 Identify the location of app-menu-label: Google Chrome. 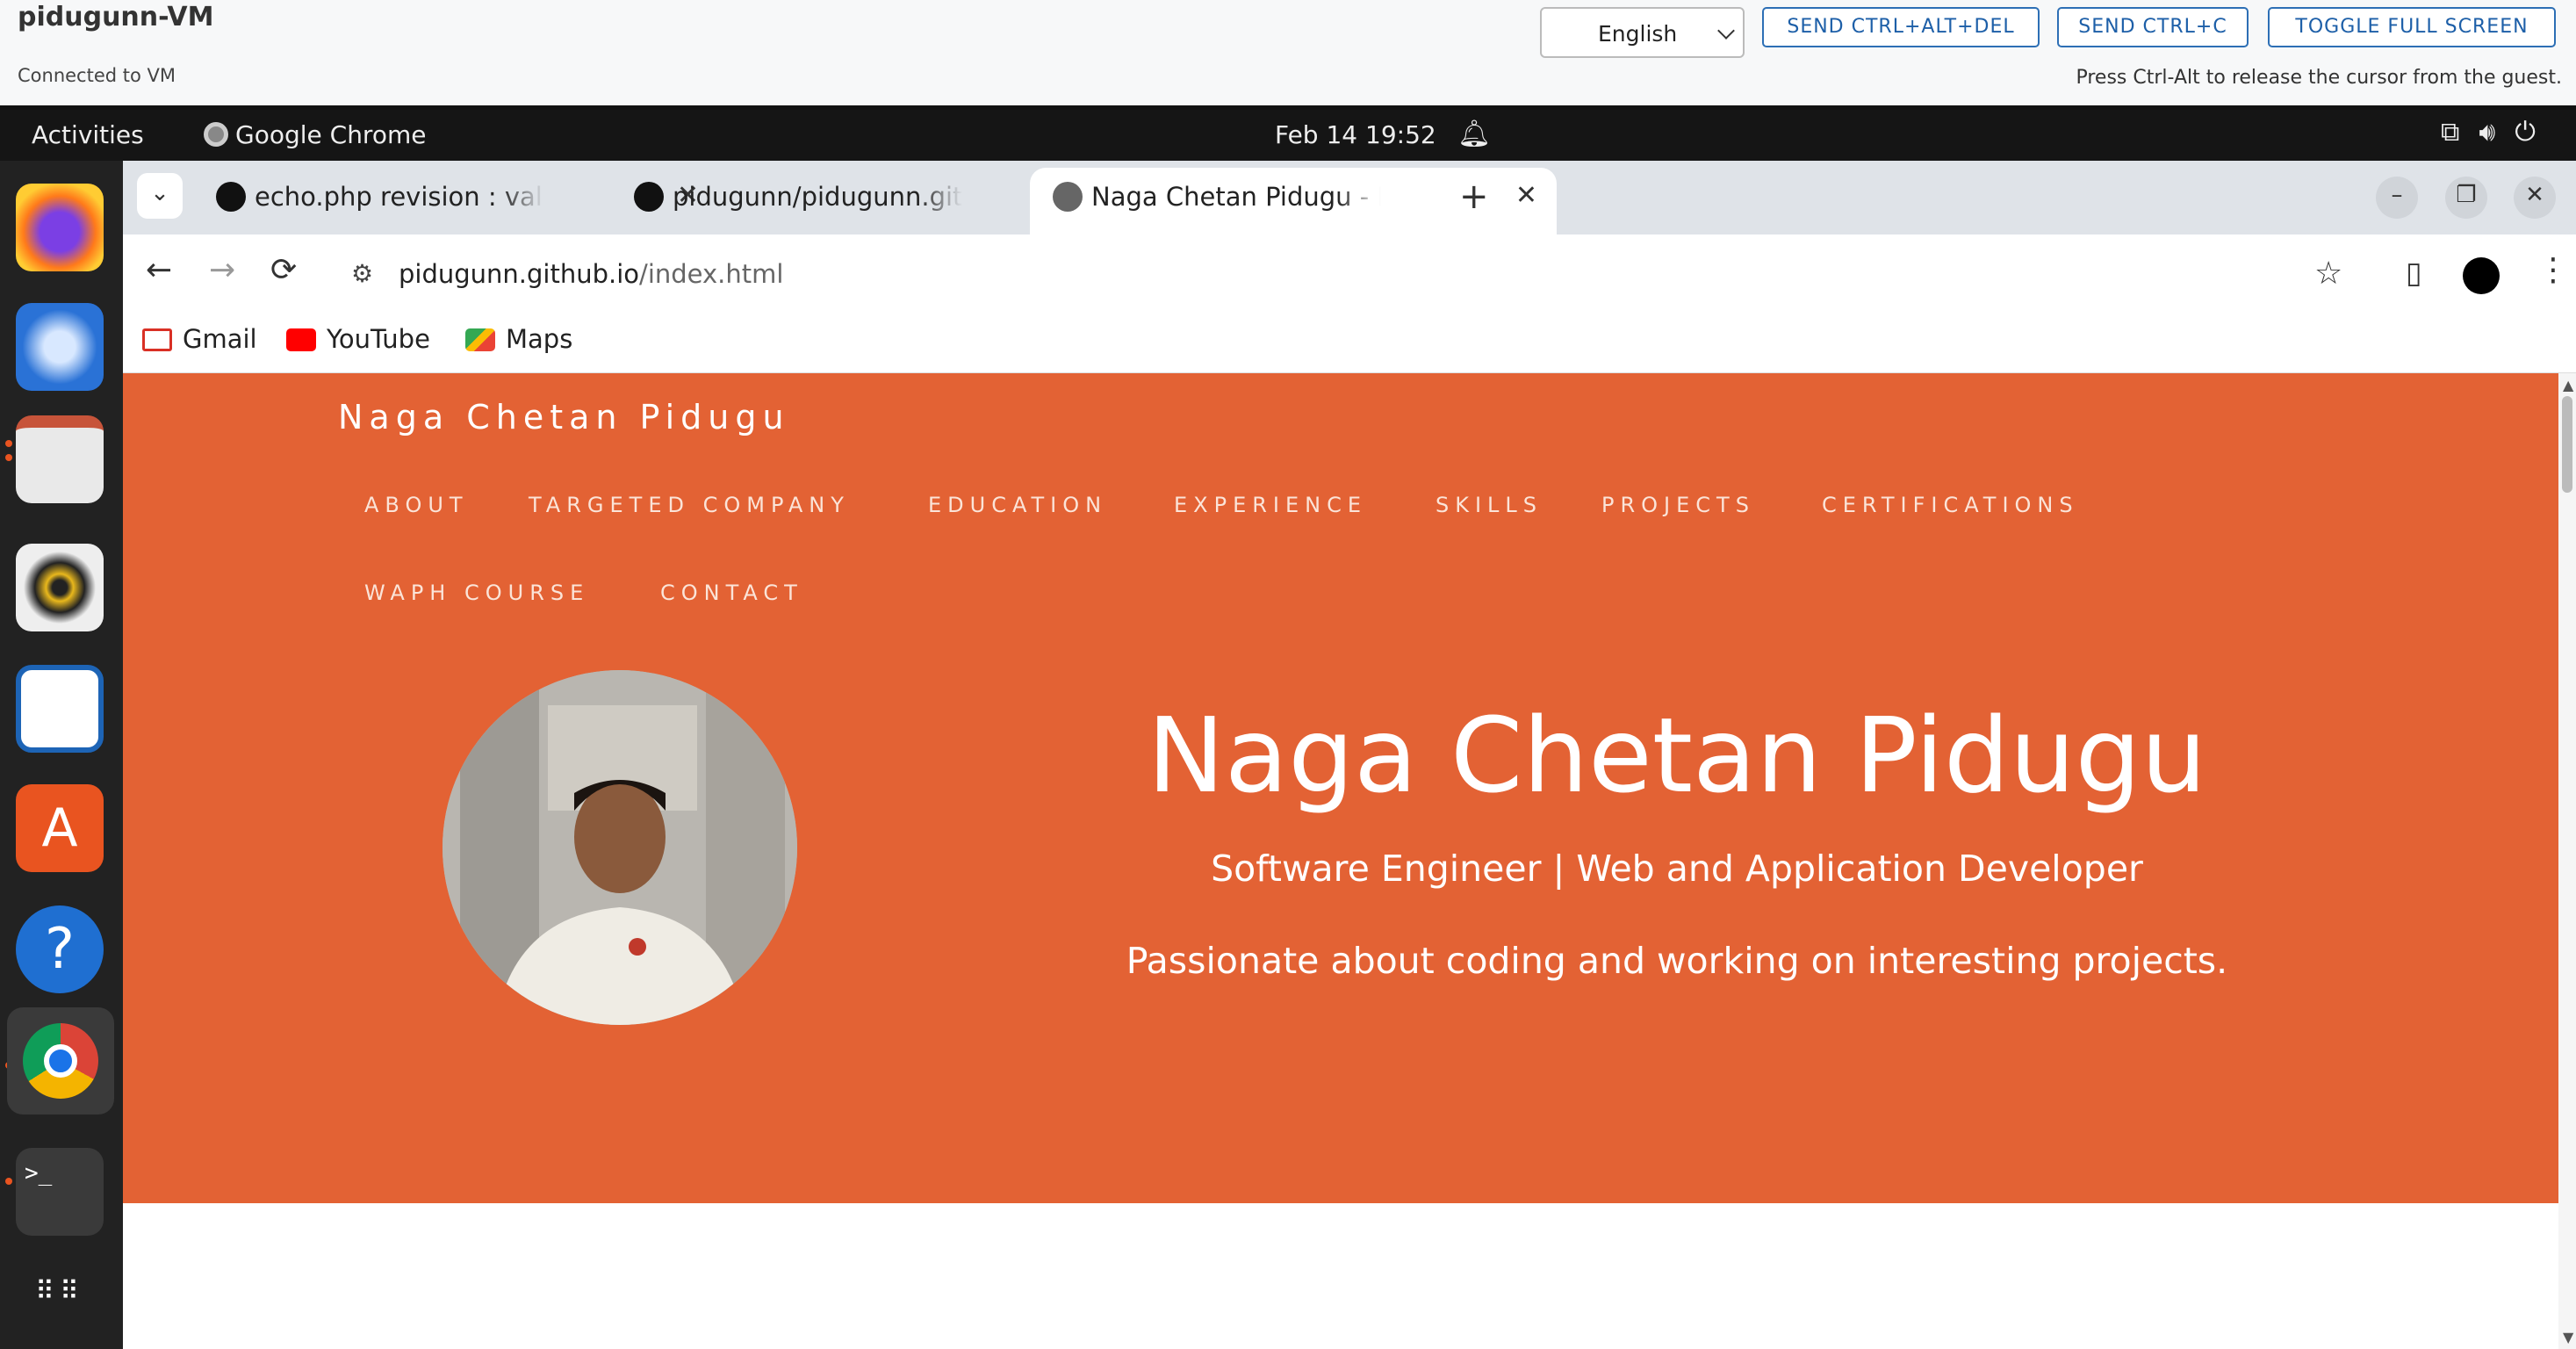
(331, 134).